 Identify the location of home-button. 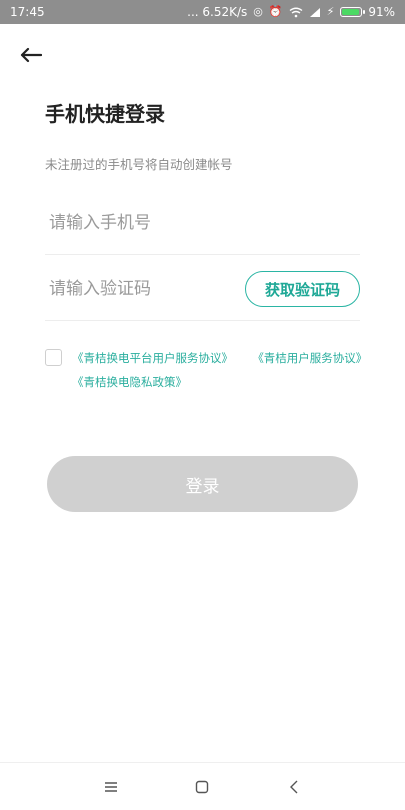
(202, 787).